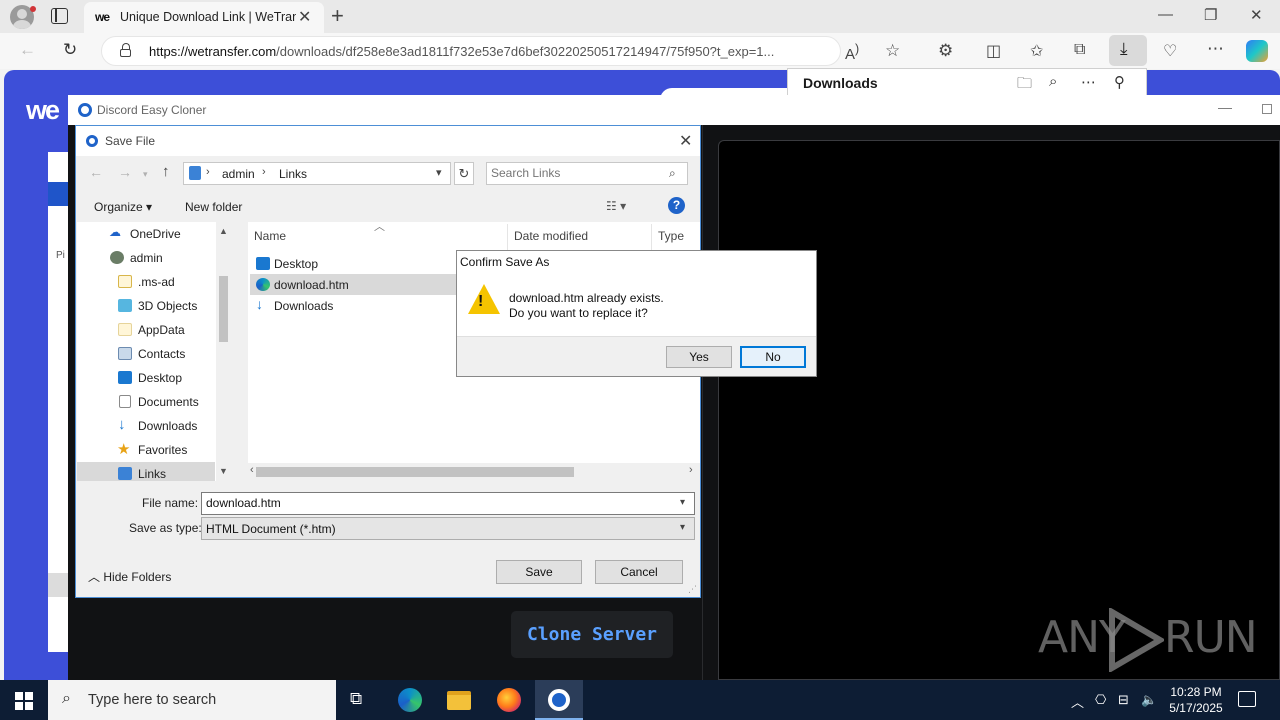  I want to click on column-header-type: Type, so click(671, 236).